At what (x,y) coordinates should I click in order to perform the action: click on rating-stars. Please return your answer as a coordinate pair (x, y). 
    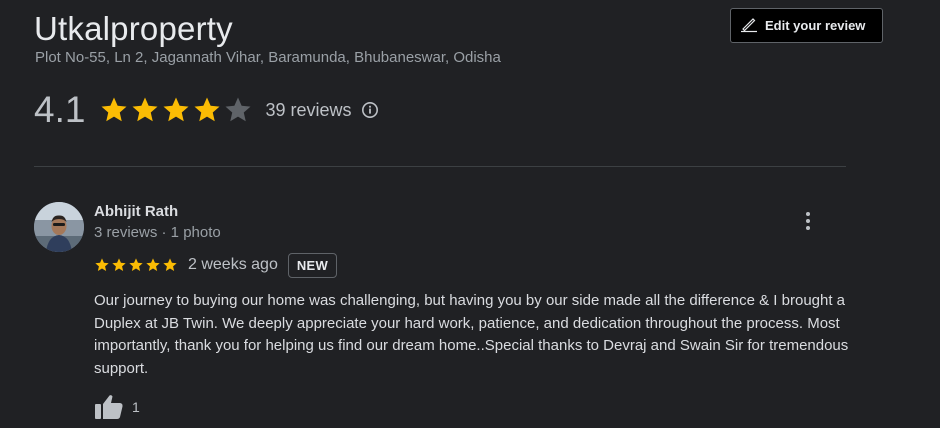
    Looking at the image, I should click on (176, 110).